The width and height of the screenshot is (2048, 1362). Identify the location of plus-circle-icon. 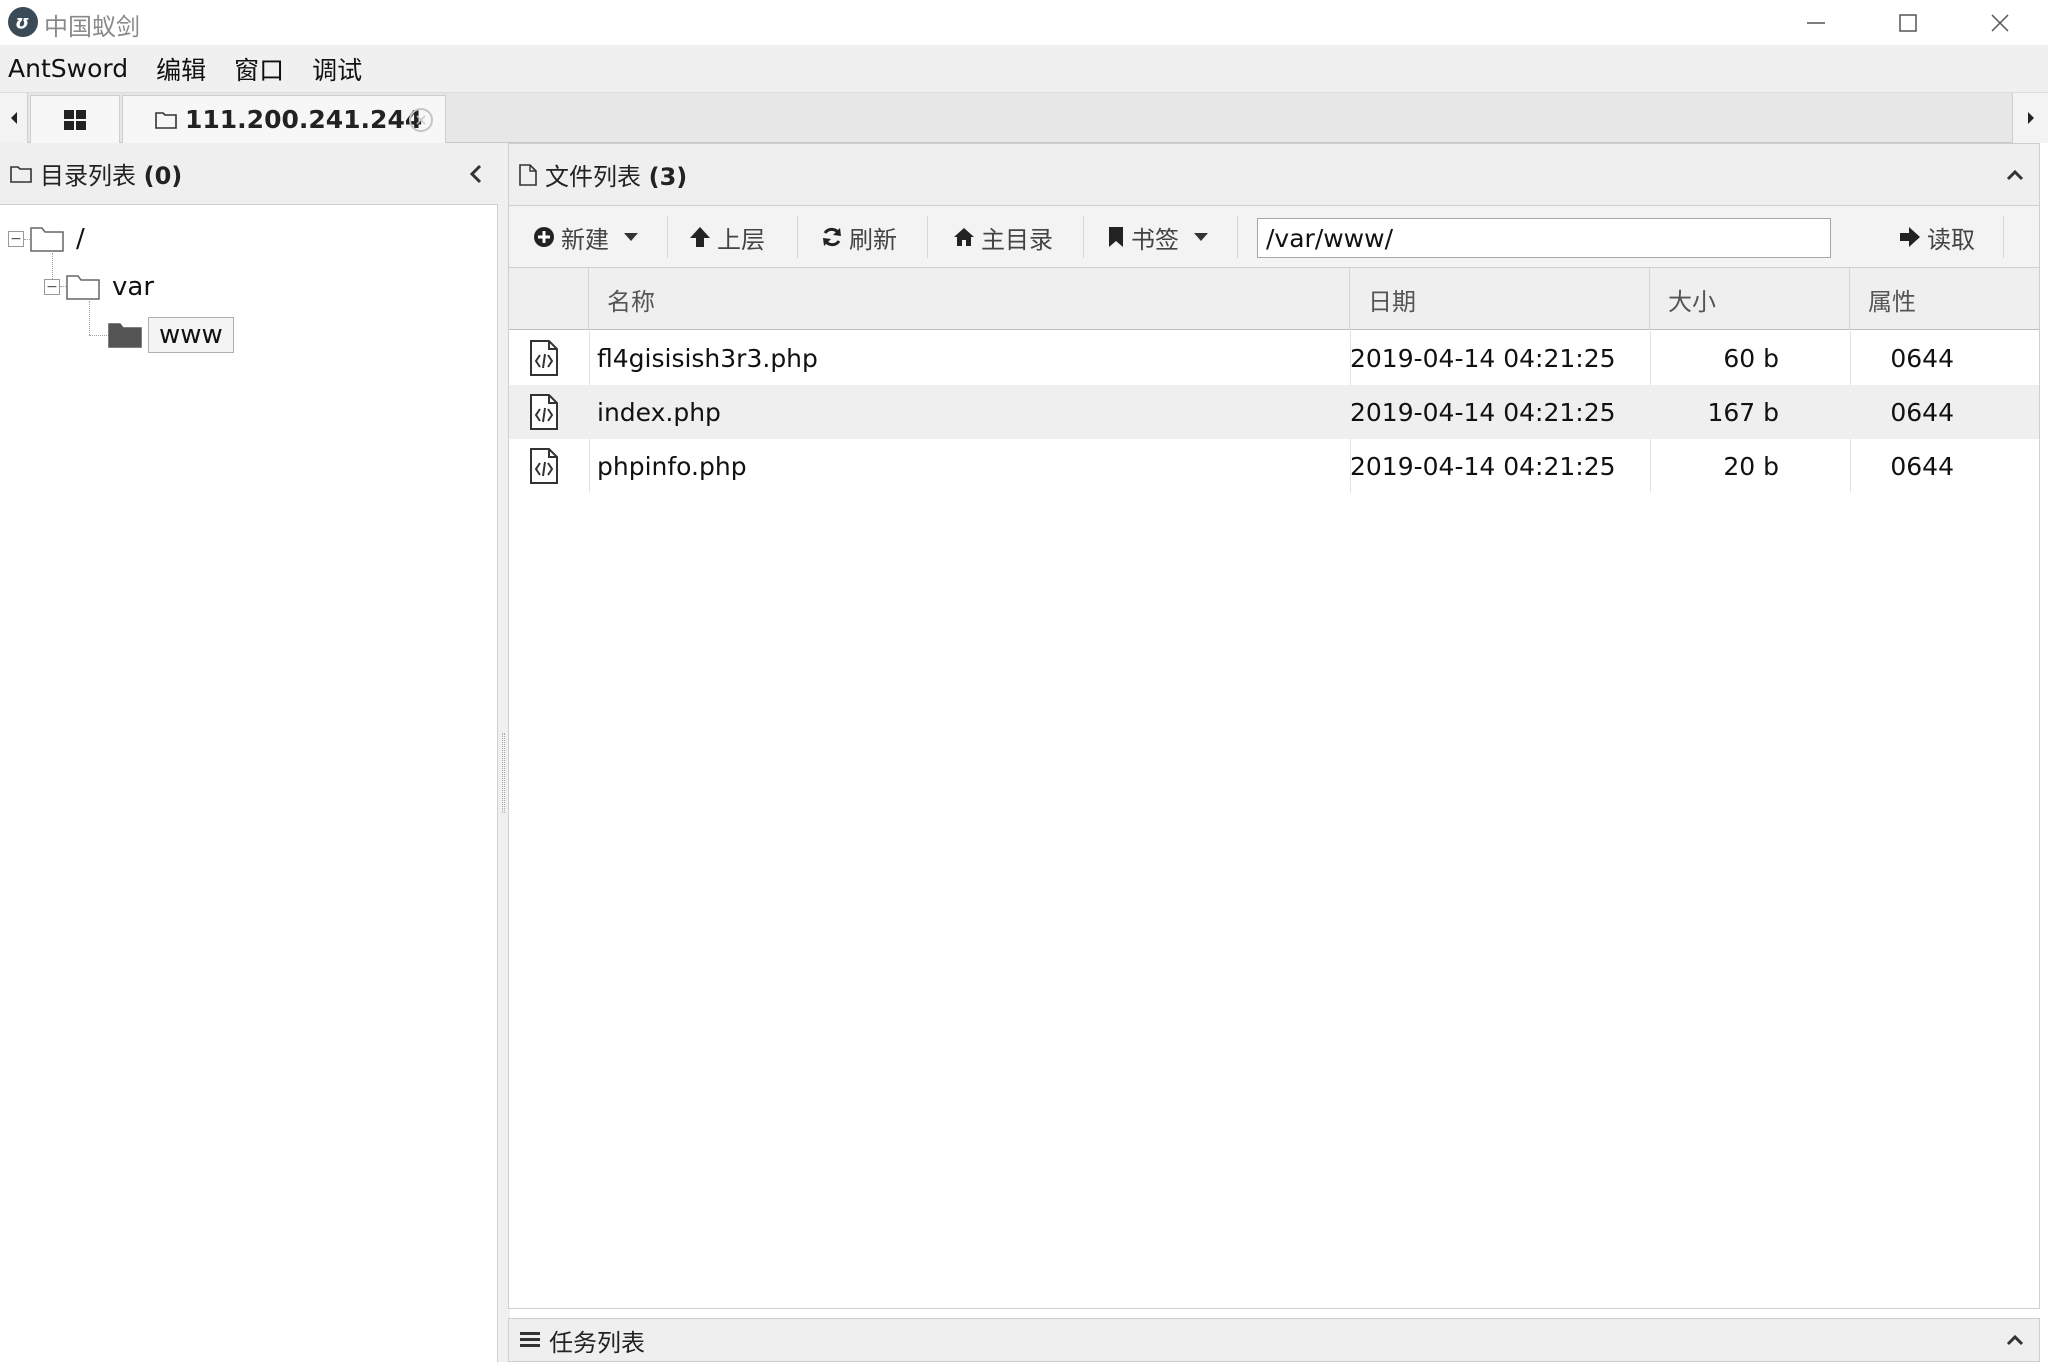
(544, 237).